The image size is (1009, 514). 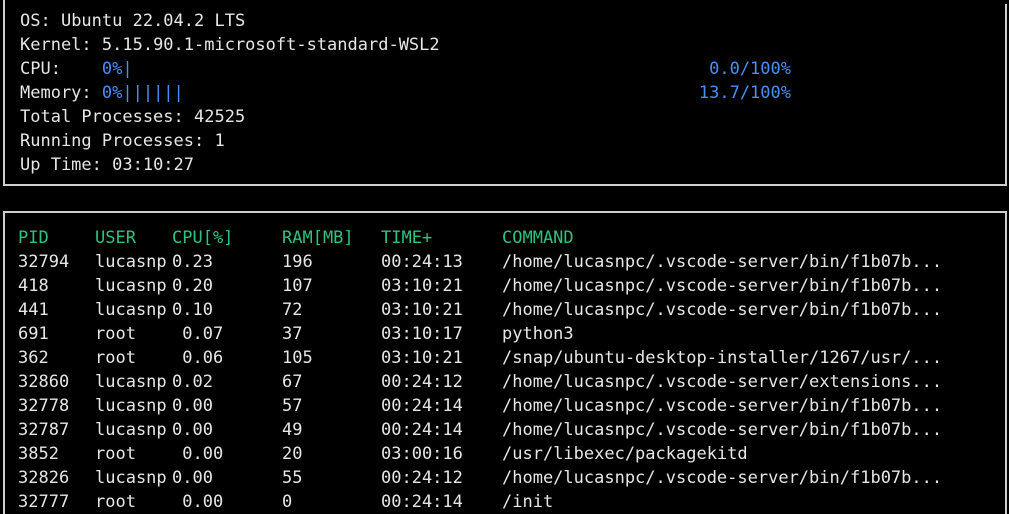 What do you see at coordinates (192, 382) in the screenshot?
I see `process-cpu: 0.02` at bounding box center [192, 382].